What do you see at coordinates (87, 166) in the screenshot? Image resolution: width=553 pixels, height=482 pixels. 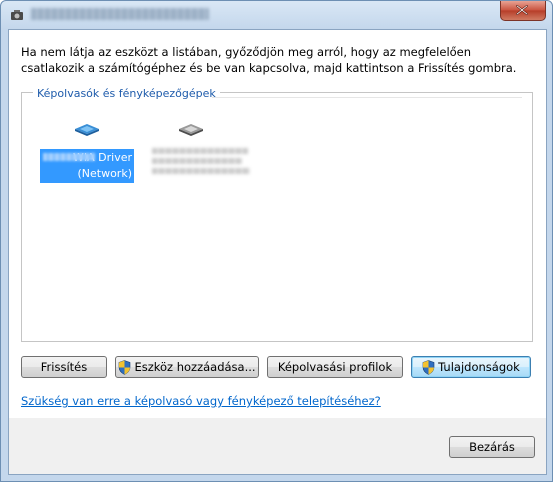 I see `device-label: WIA Driver (Network)` at bounding box center [87, 166].